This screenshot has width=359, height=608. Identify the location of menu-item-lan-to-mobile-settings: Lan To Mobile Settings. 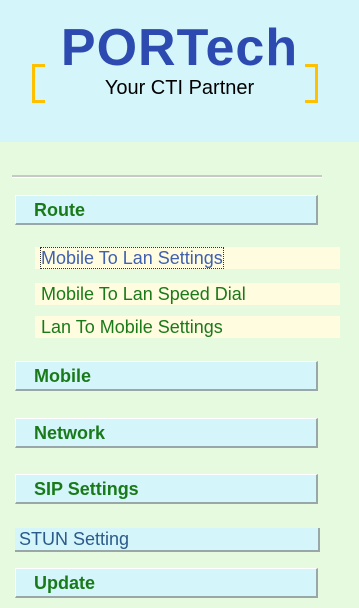
(187, 327).